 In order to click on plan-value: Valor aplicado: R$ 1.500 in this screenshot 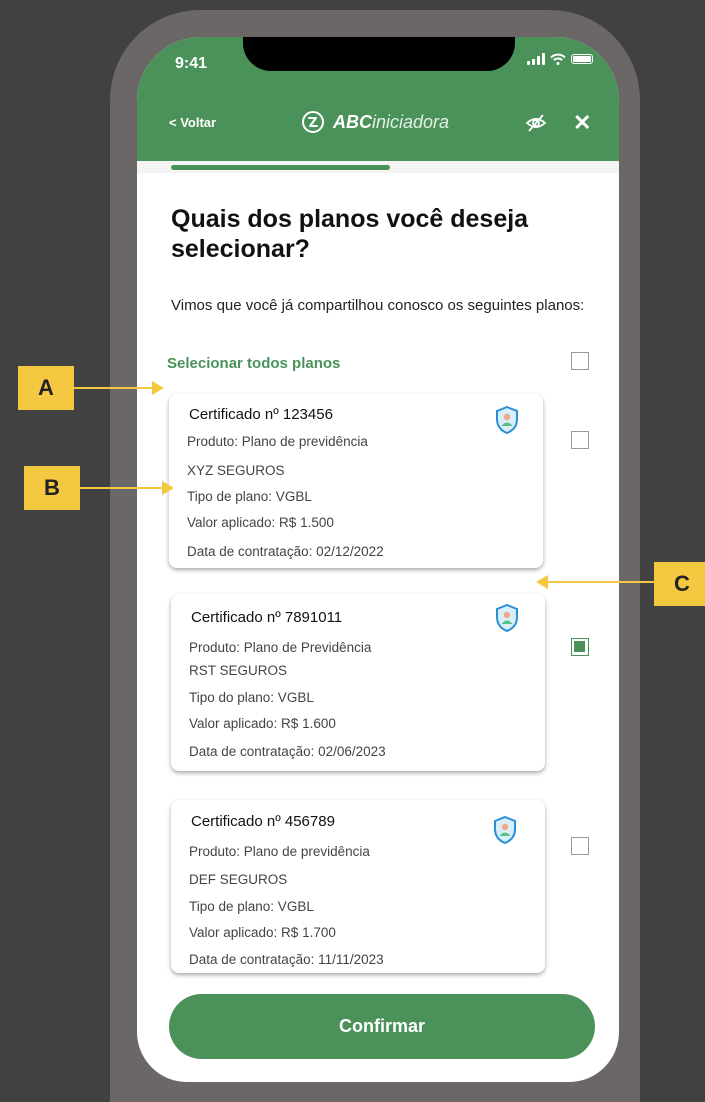, I will do `click(260, 522)`.